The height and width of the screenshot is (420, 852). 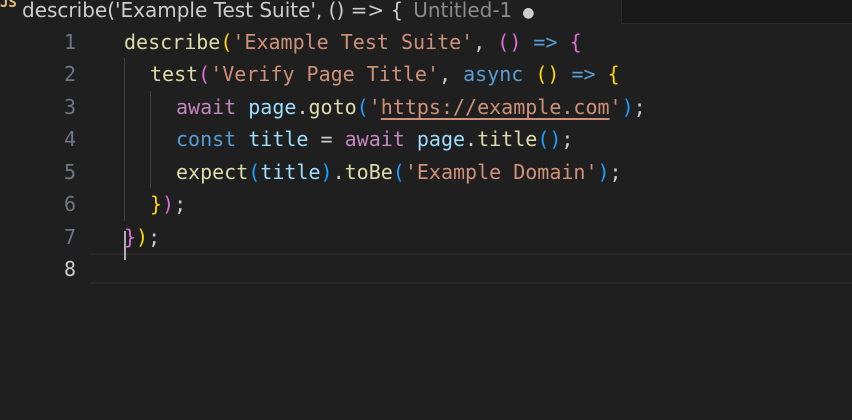 I want to click on token-goto: goto, so click(x=332, y=107).